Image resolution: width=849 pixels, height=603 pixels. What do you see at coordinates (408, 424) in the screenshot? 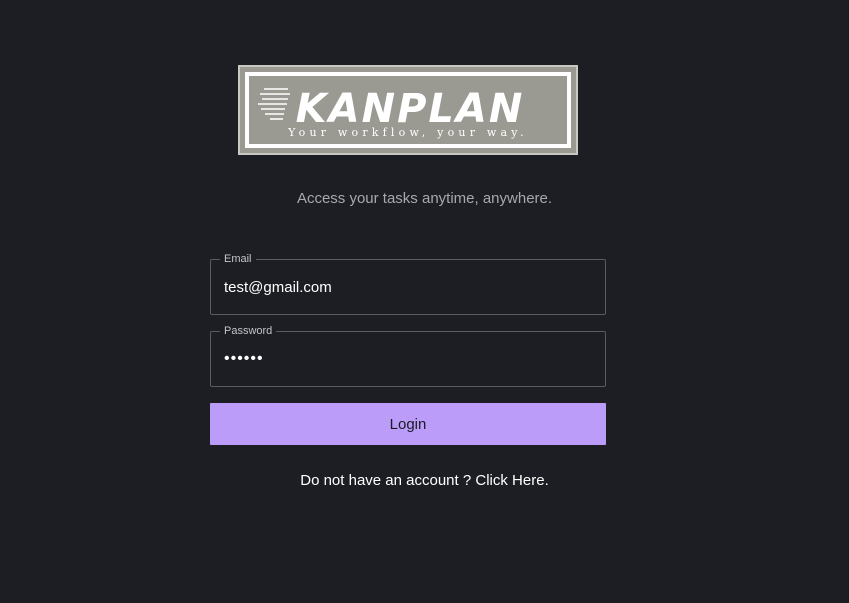
I see `login-button: Login` at bounding box center [408, 424].